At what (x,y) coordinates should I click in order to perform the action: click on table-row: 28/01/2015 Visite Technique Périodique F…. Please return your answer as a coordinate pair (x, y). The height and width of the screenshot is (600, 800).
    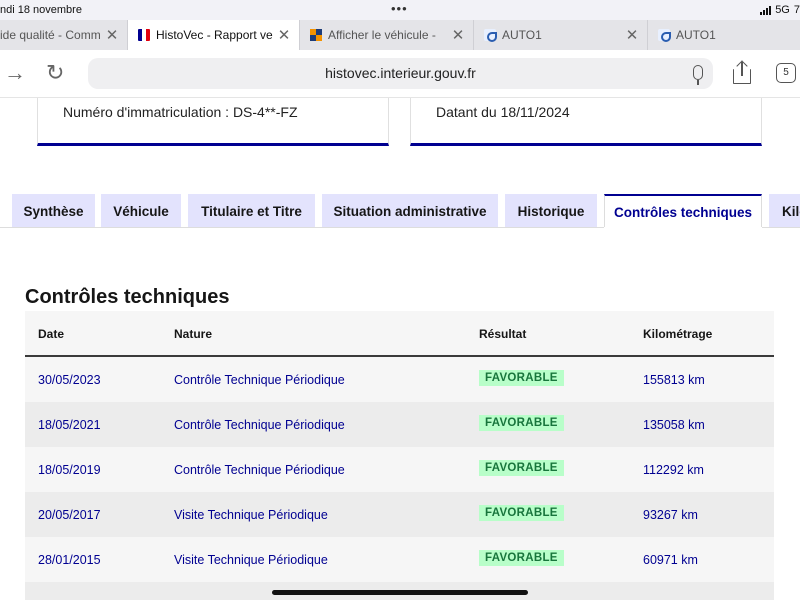
    Looking at the image, I should click on (399, 559).